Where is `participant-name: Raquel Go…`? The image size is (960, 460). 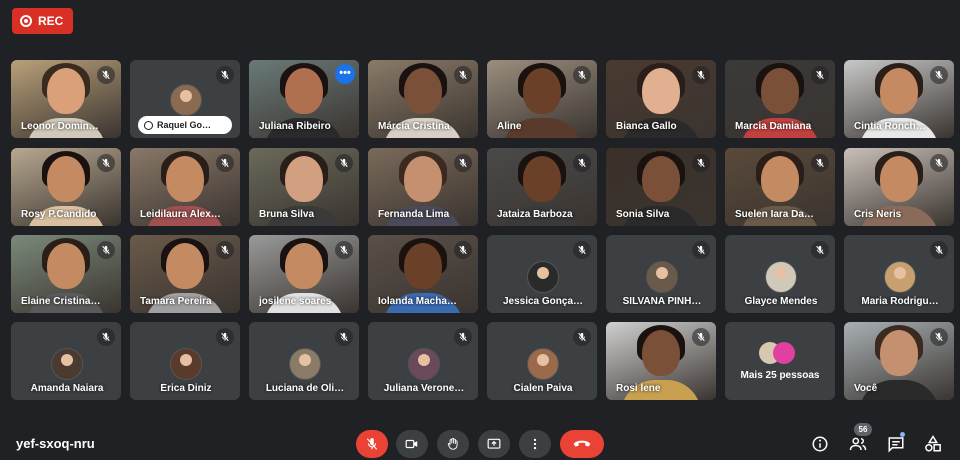 participant-name: Raquel Go… is located at coordinates (184, 125).